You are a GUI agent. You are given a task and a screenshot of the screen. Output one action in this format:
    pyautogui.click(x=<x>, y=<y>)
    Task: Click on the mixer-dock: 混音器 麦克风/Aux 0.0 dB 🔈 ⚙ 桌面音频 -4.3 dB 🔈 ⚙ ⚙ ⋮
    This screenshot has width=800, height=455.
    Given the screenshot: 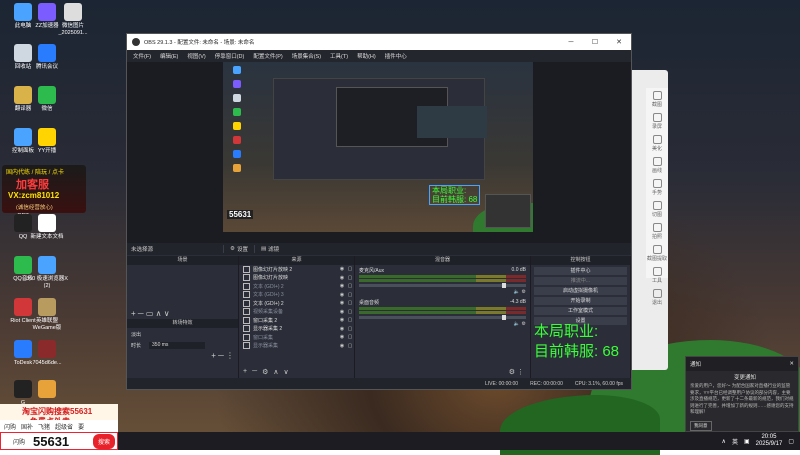 What is the action you would take?
    pyautogui.click(x=443, y=317)
    